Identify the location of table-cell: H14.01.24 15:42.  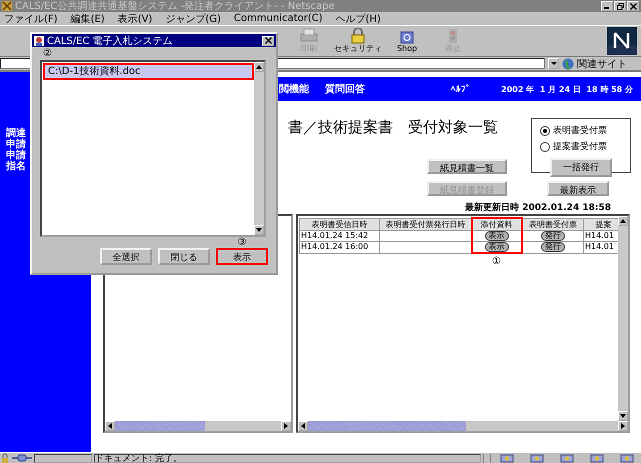
(334, 236).